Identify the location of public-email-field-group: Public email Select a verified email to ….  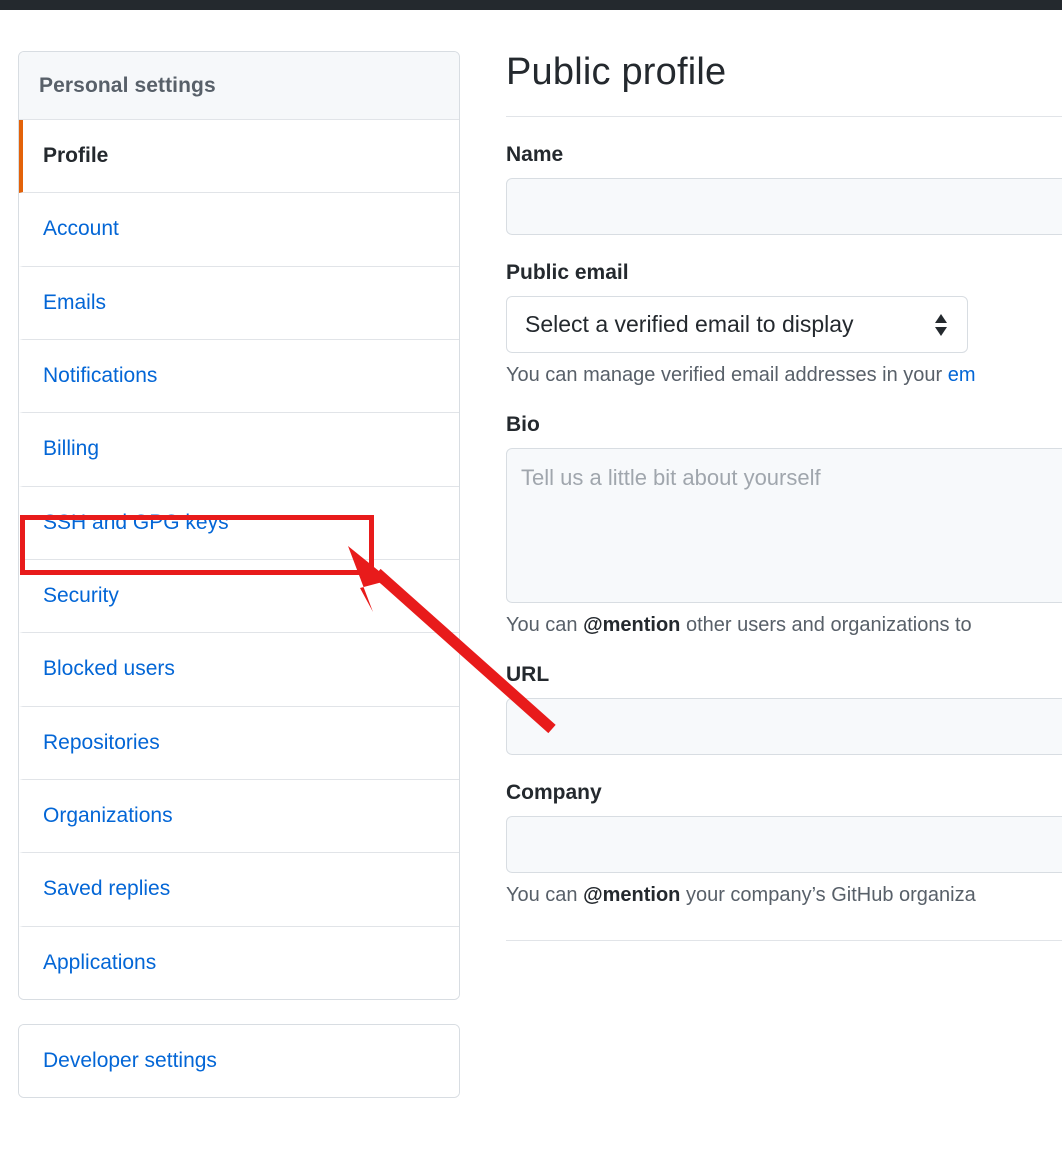
(784, 324).